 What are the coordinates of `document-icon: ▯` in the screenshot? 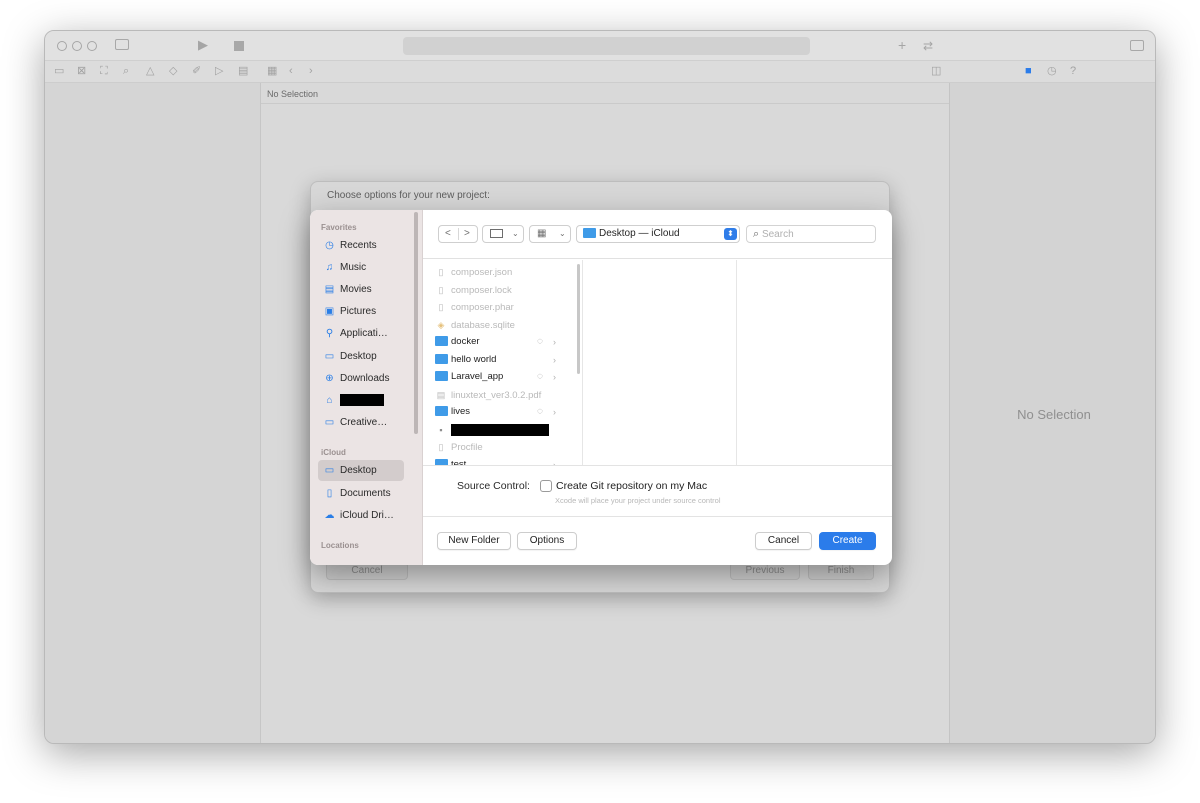 It's located at (329, 493).